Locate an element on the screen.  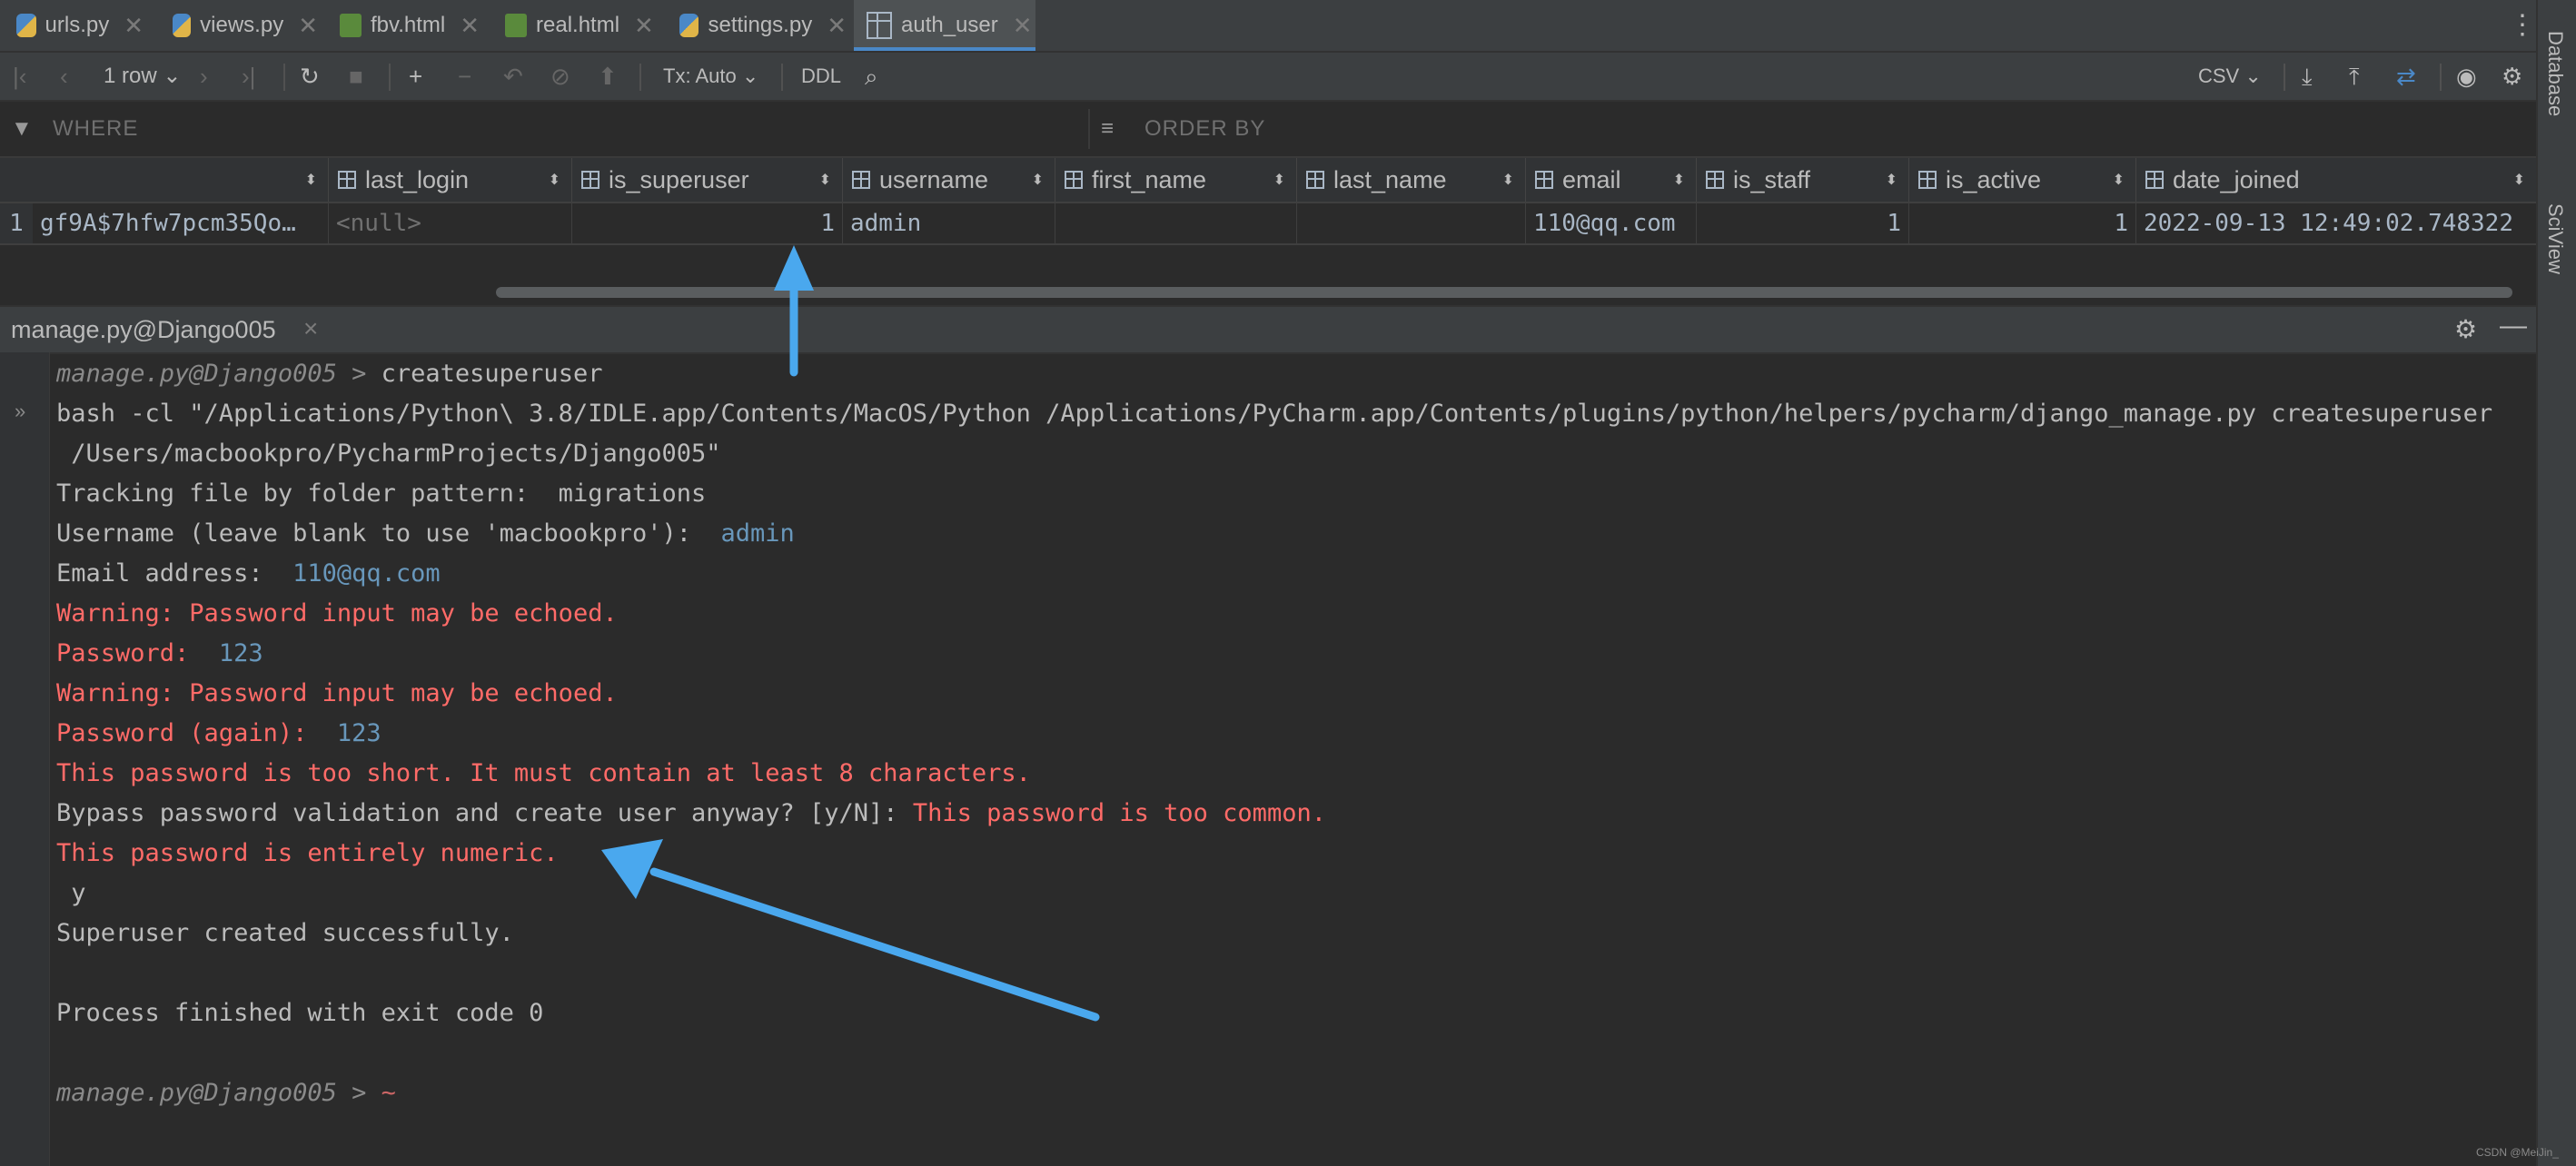
cell-last-login: <null> is located at coordinates (450, 223).